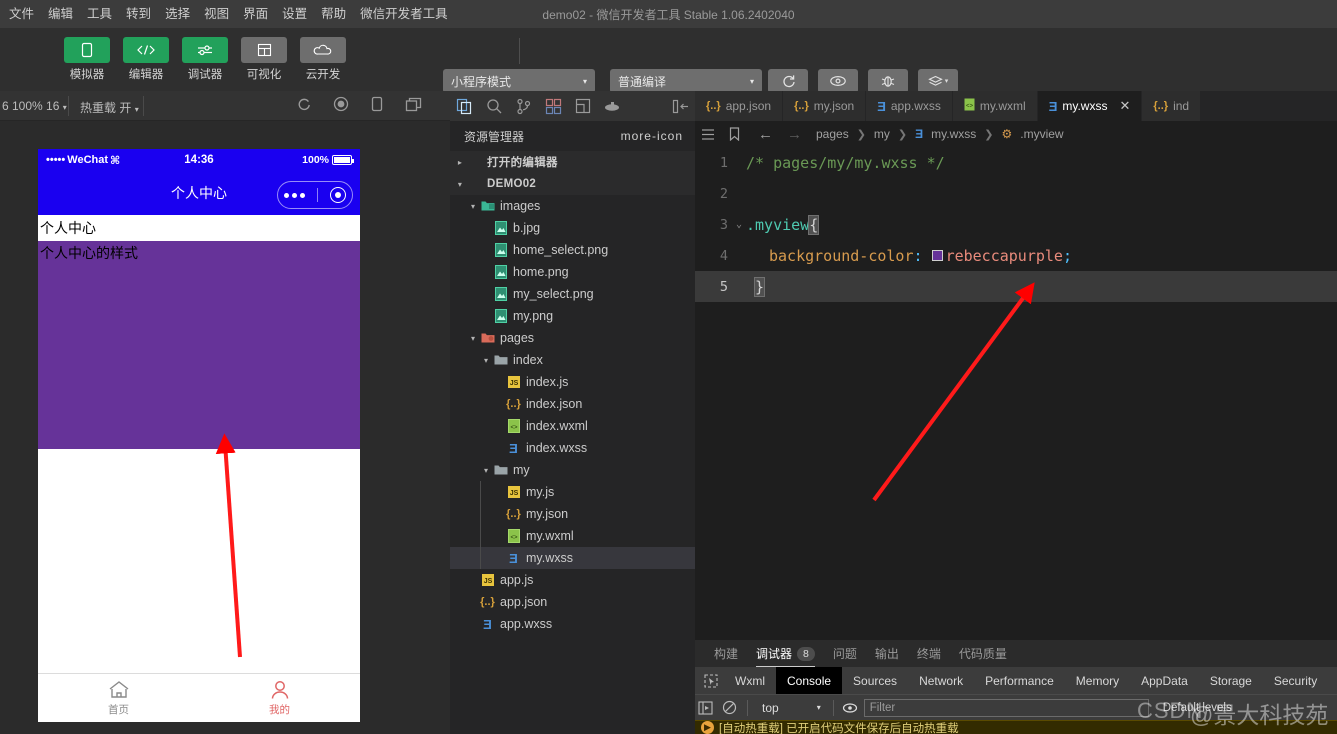 The height and width of the screenshot is (734, 1337). I want to click on tree-section-DEMO02: ▾ DEMO02, so click(572, 184).